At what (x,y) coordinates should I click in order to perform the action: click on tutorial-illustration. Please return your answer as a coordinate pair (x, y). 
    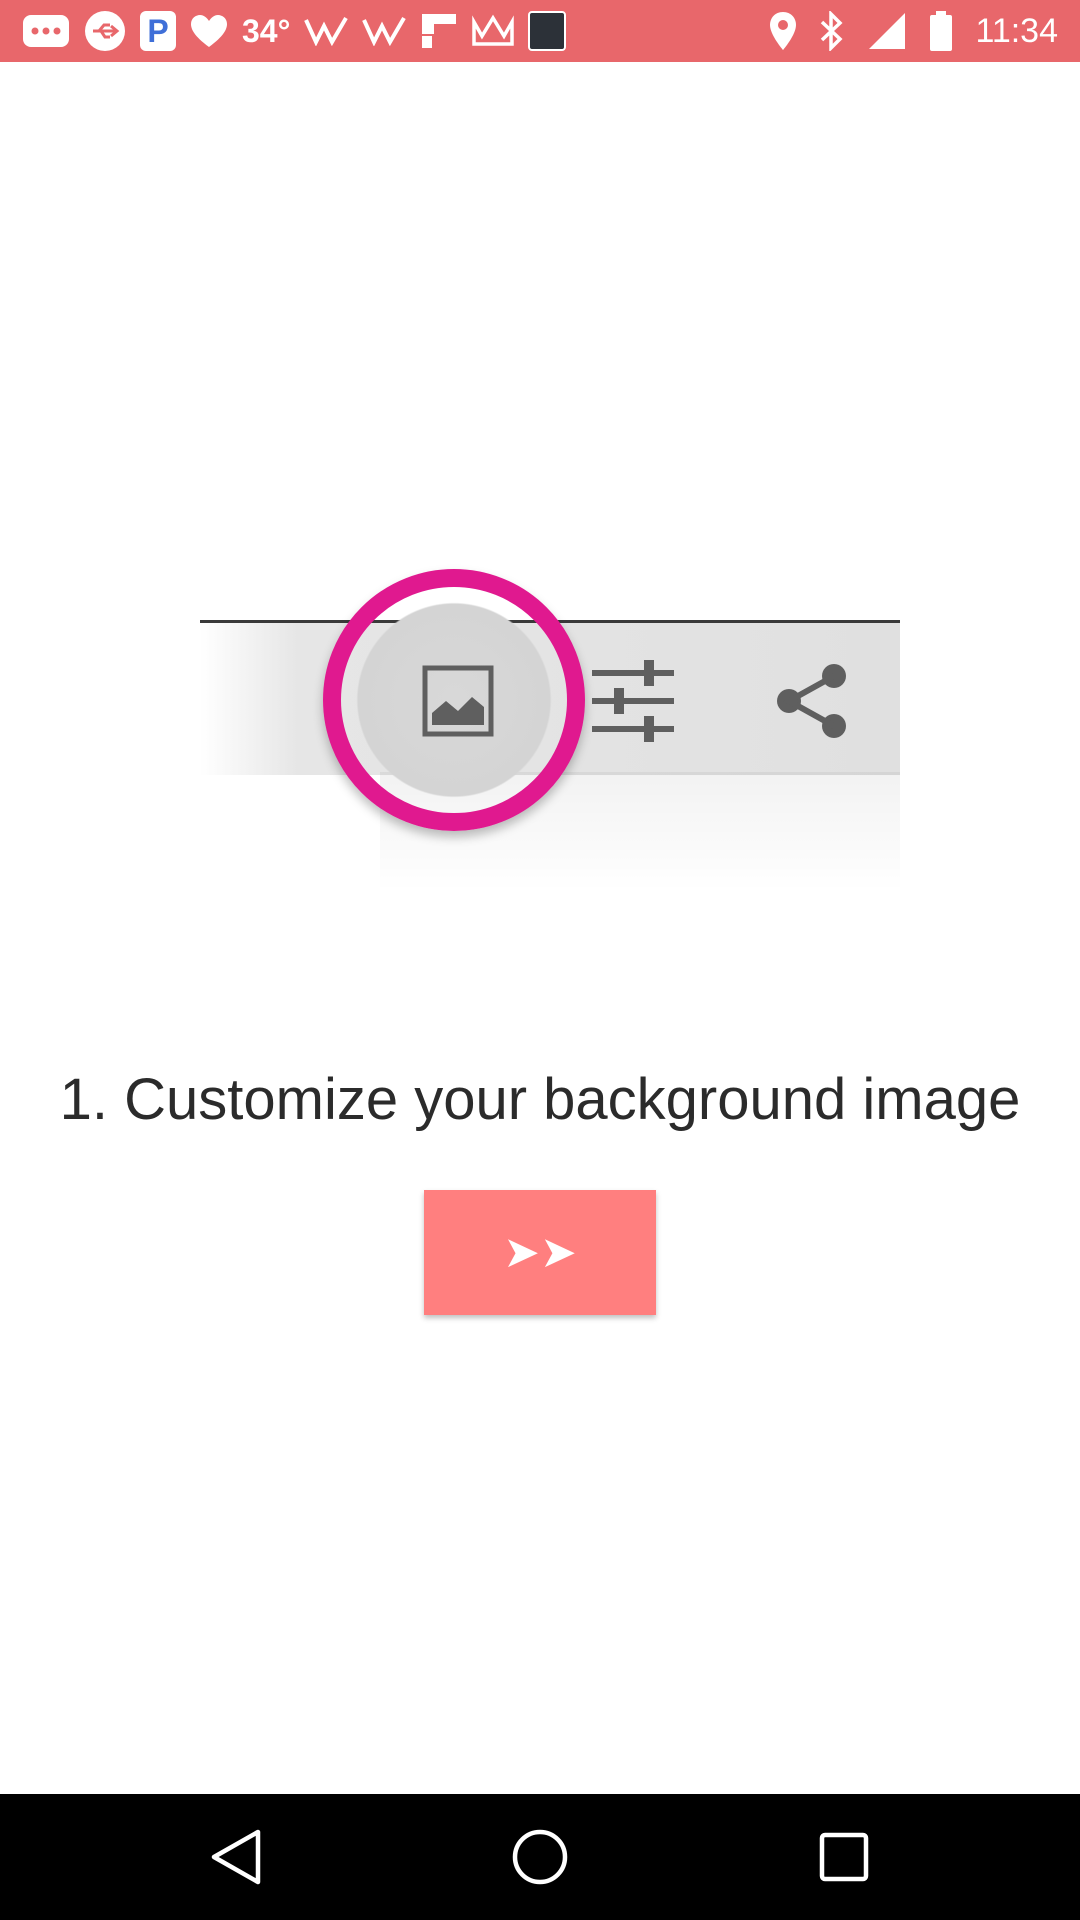
    Looking at the image, I should click on (550, 735).